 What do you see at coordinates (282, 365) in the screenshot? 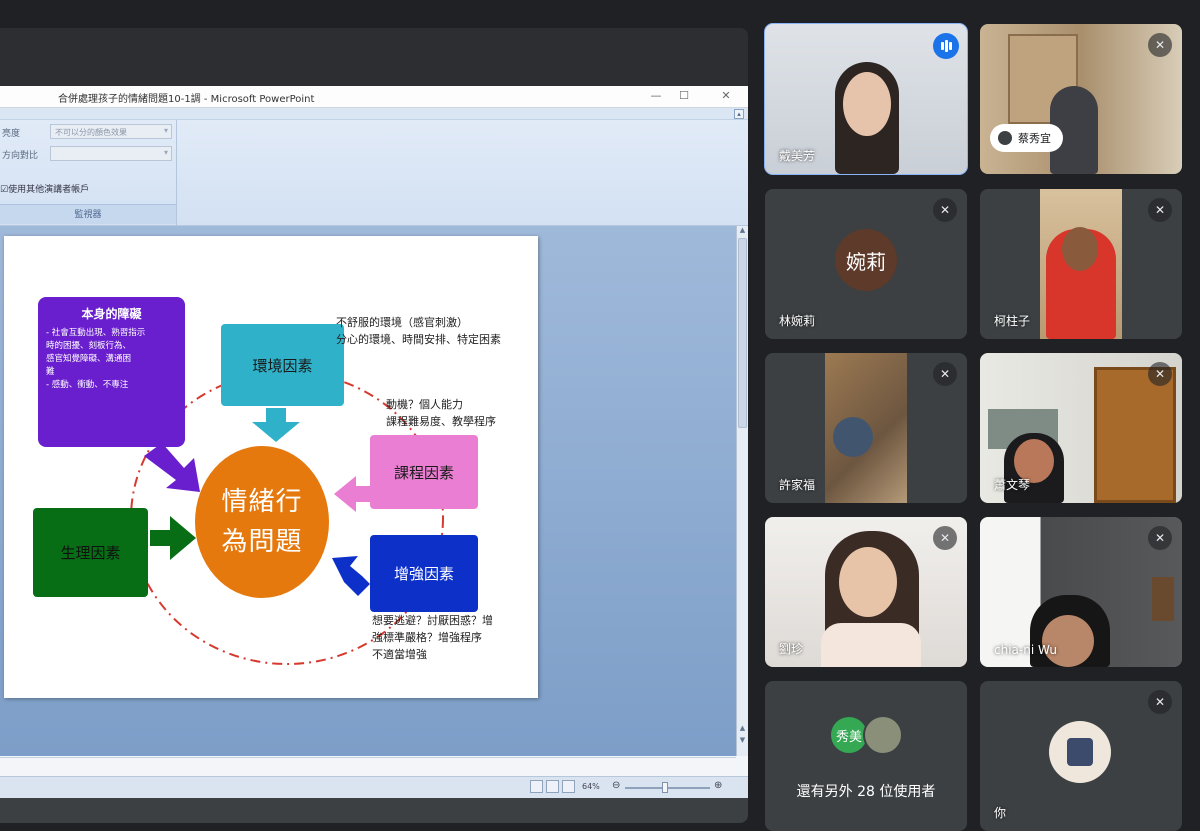
I see `environment-factor-box: 環境因素` at bounding box center [282, 365].